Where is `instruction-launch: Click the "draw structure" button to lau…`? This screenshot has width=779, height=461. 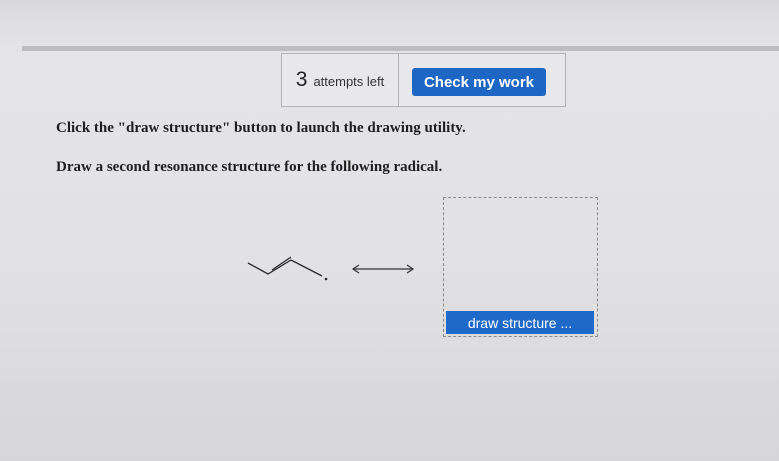 instruction-launch: Click the "draw structure" button to lau… is located at coordinates (261, 128).